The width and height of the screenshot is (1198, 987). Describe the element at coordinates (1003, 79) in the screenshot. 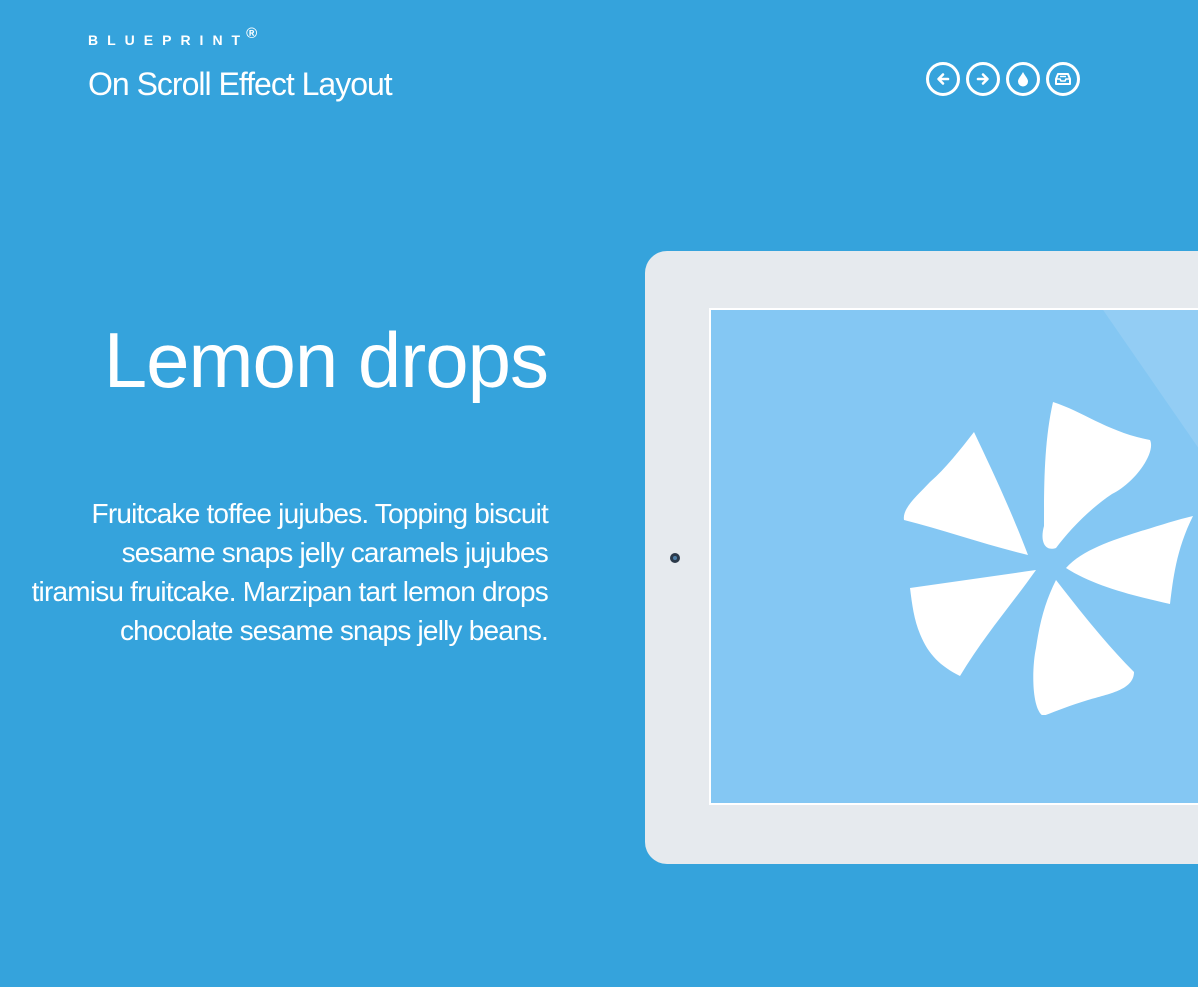

I see `header-nav-icons` at that location.